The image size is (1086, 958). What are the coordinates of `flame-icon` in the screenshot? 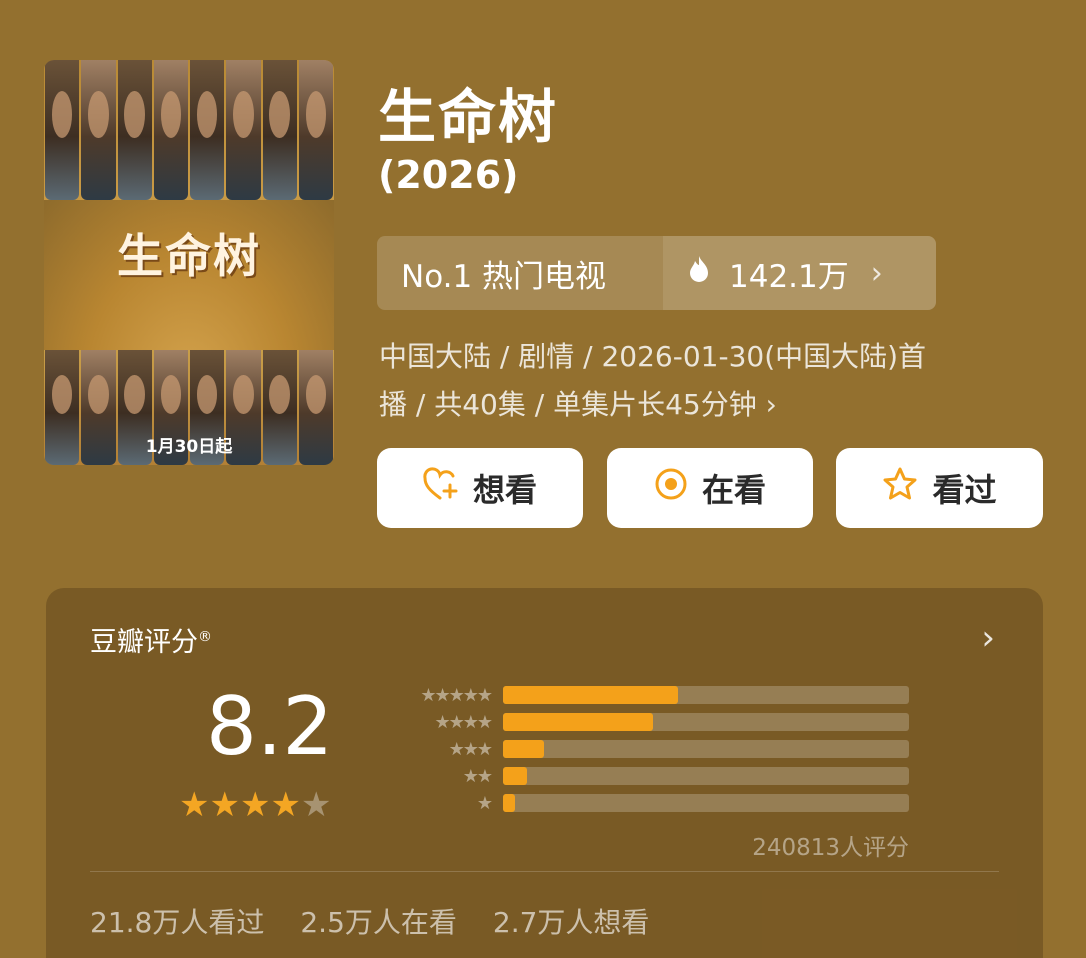 It's located at (699, 273).